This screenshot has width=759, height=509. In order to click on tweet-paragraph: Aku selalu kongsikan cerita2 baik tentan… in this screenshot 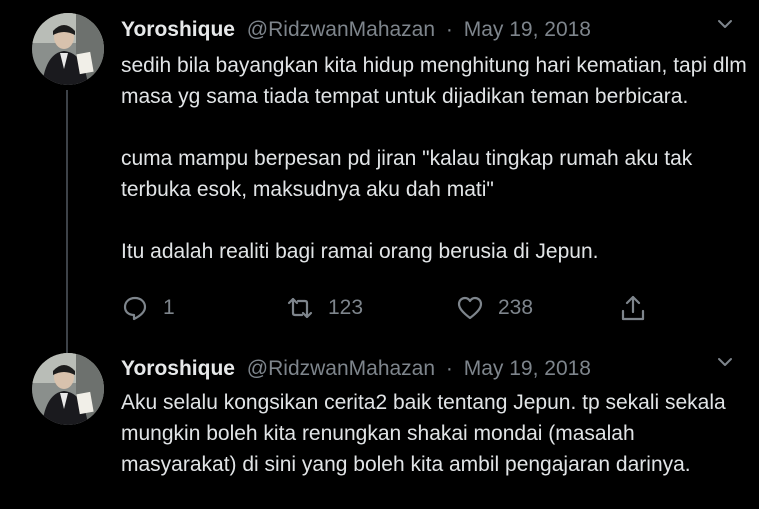, I will do `click(423, 433)`.